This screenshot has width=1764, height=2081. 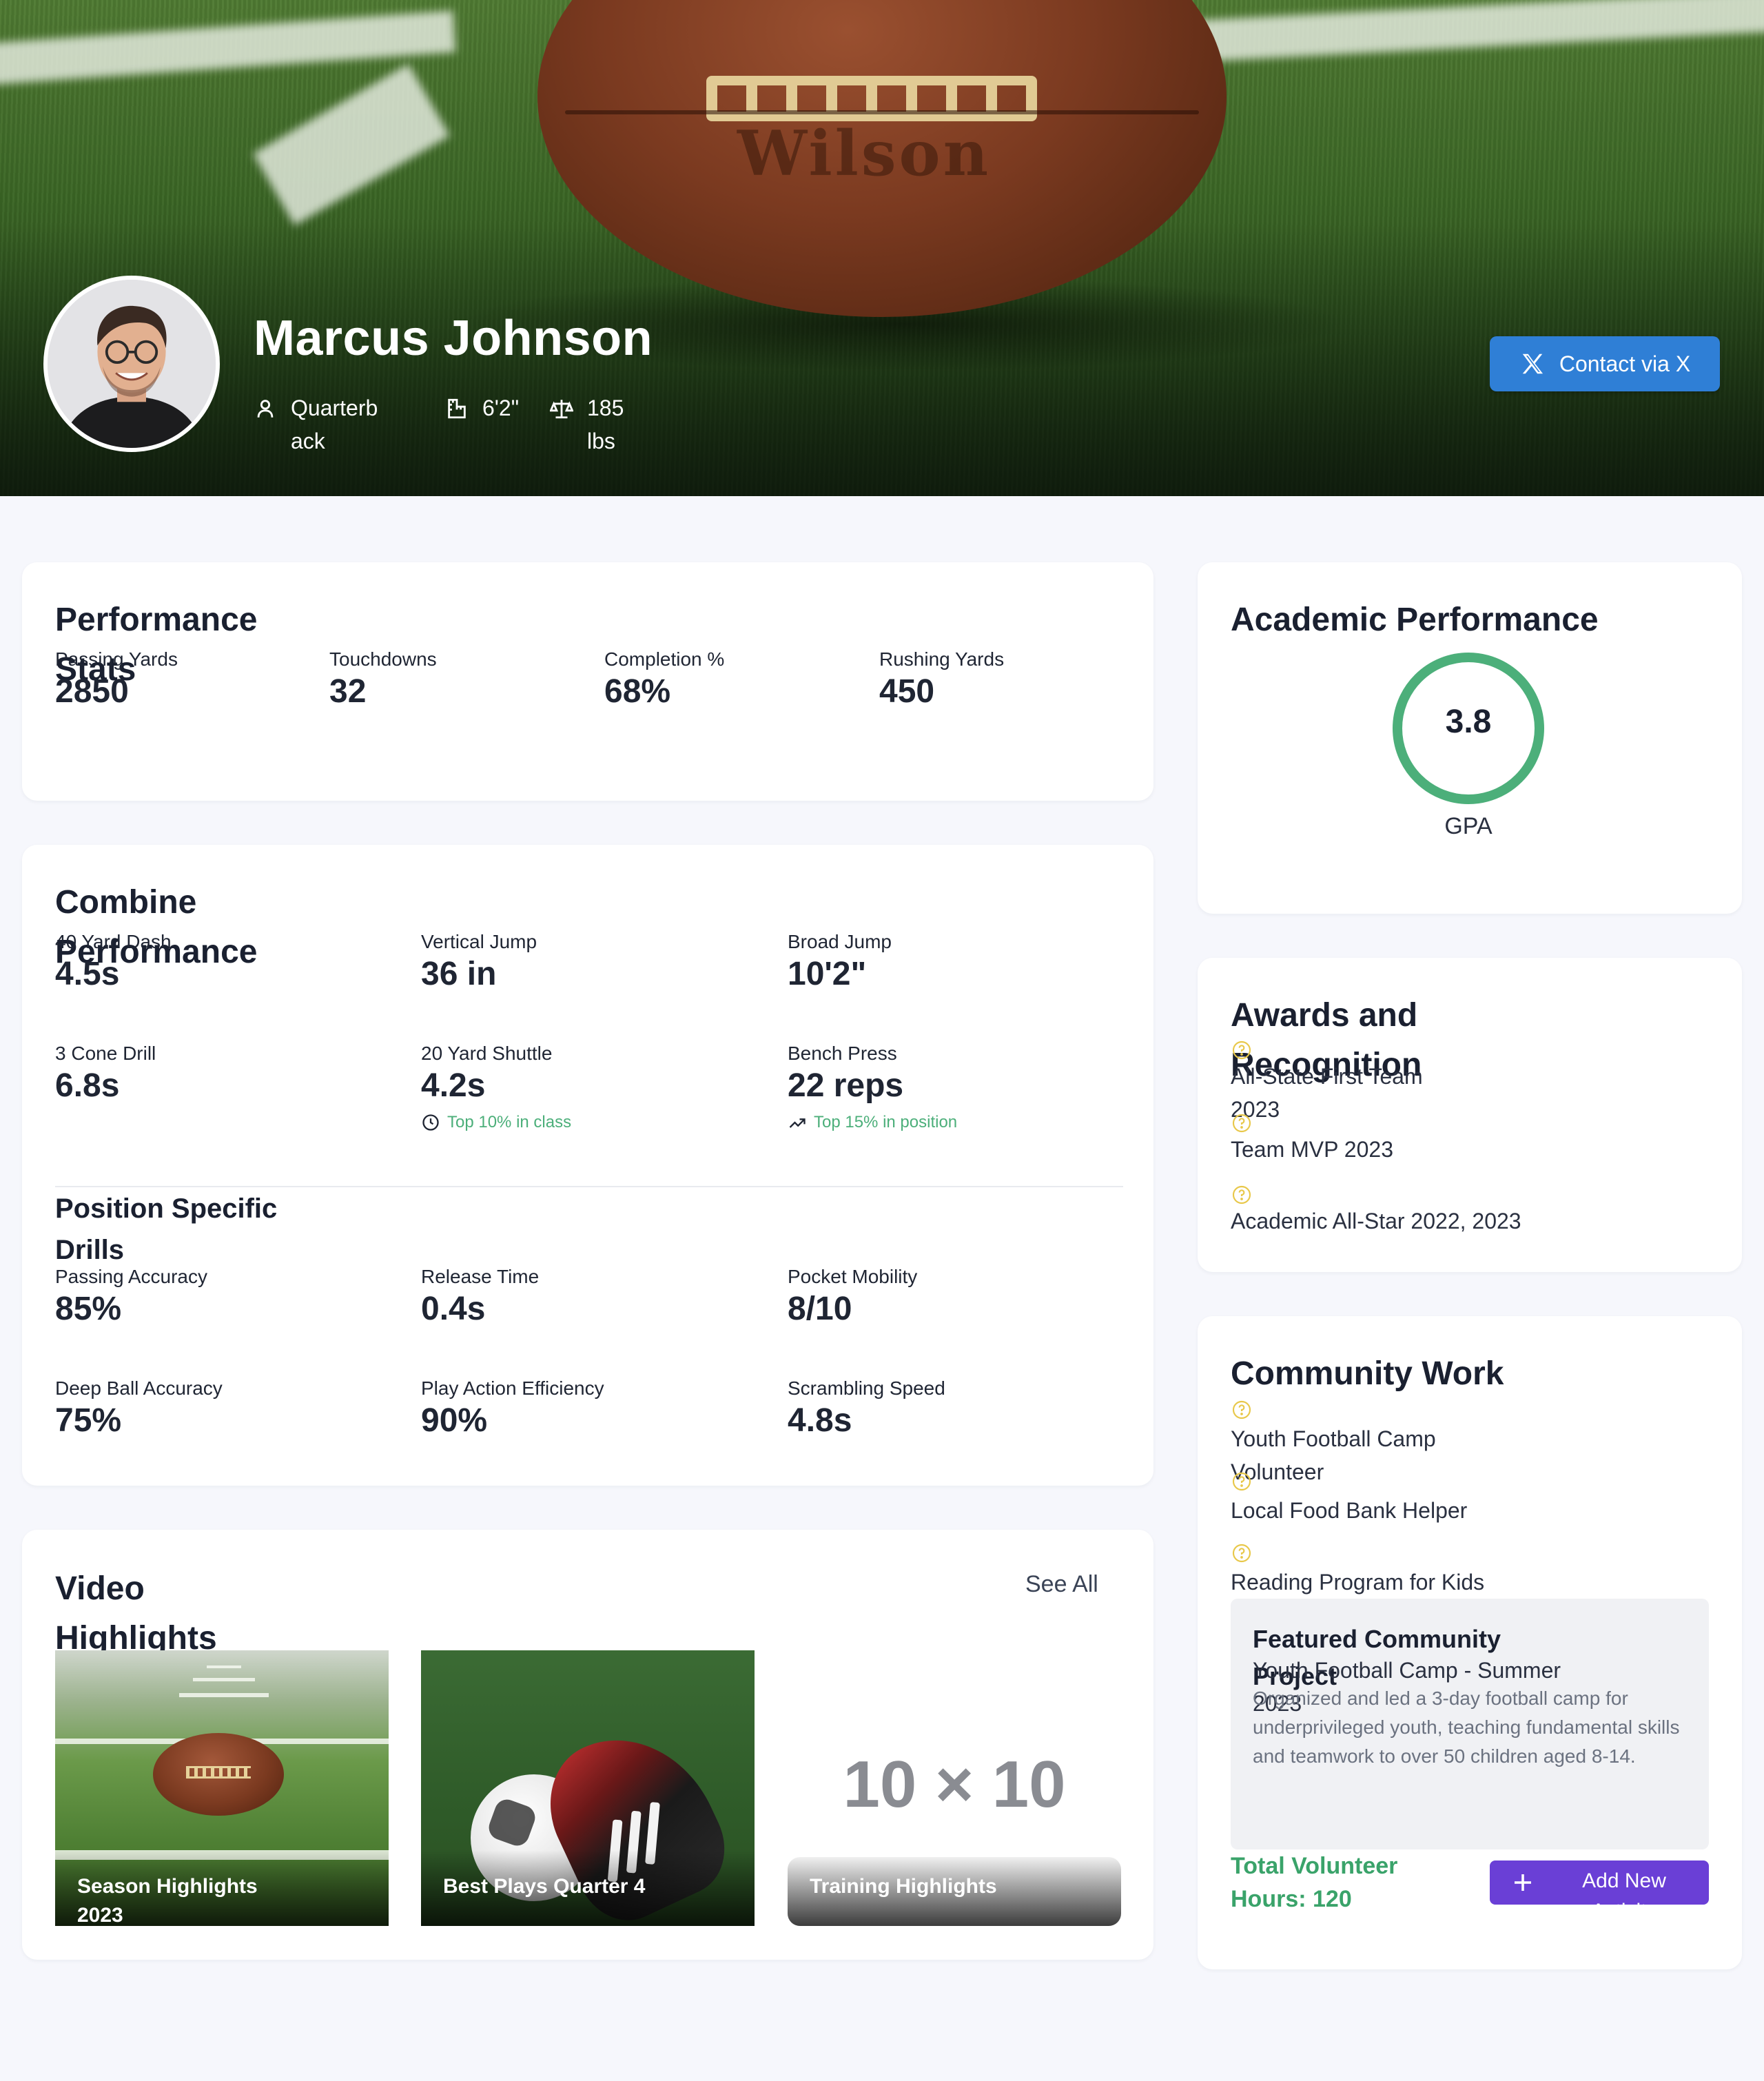 What do you see at coordinates (265, 409) in the screenshot?
I see `user-icon` at bounding box center [265, 409].